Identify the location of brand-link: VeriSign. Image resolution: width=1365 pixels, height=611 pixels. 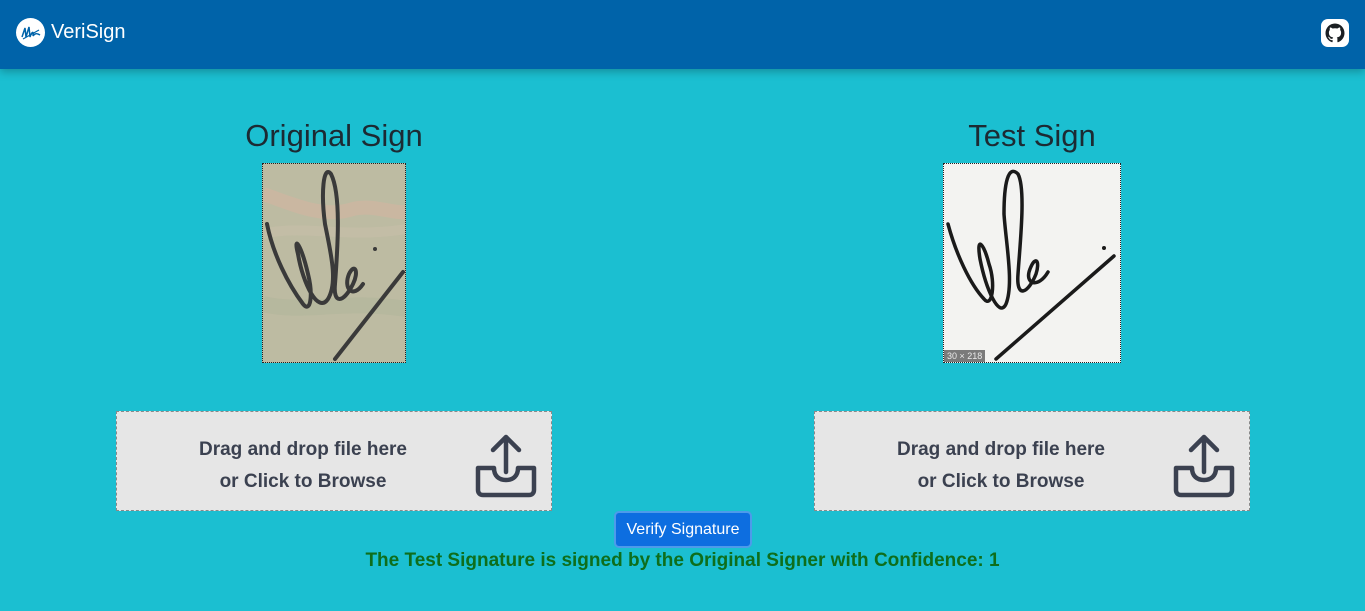
(71, 32).